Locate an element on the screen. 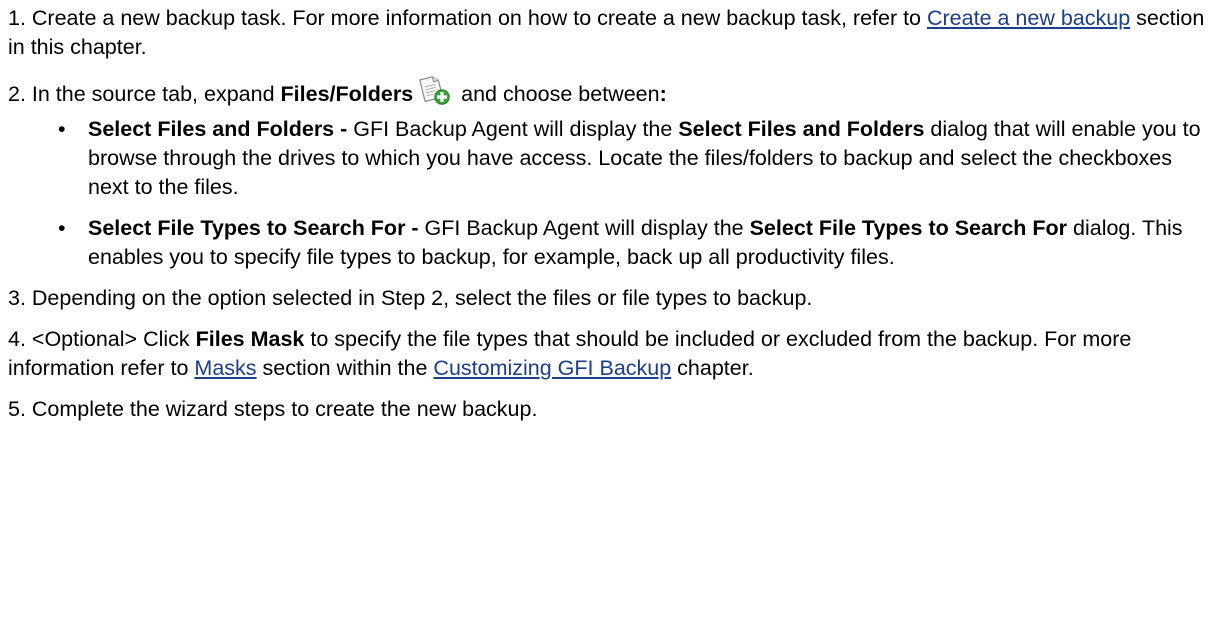 This screenshot has height=620, width=1217. step-4-suffix: chapter. is located at coordinates (712, 368).